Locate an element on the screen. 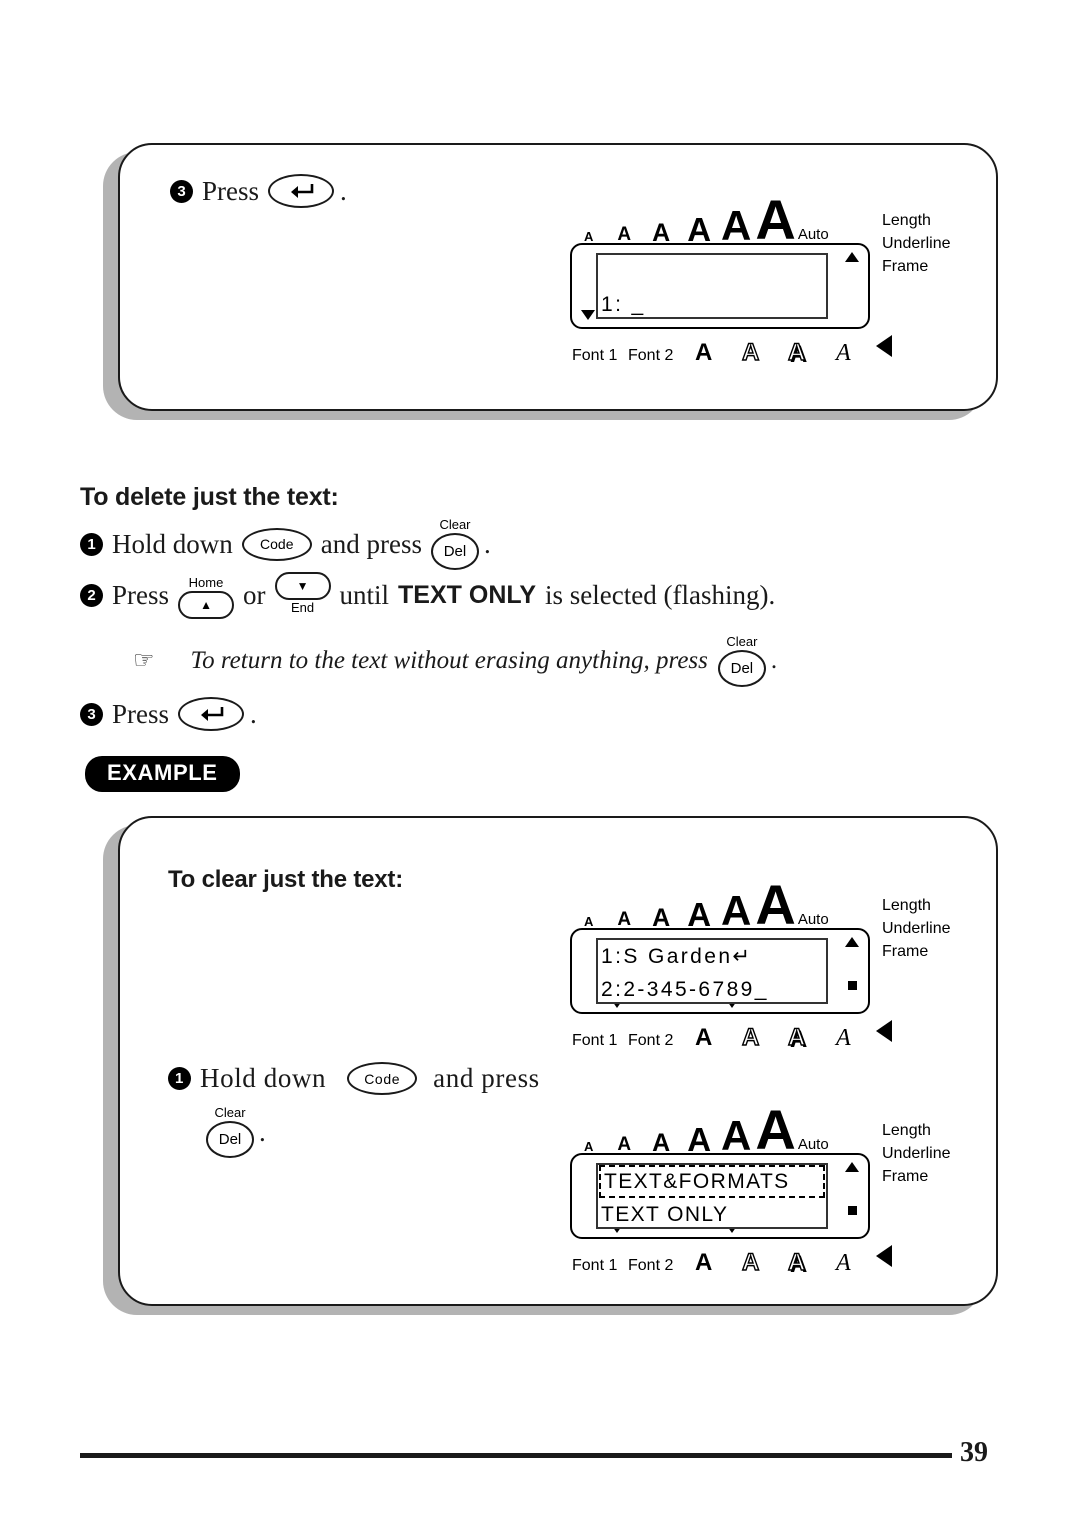 This screenshot has width=1080, height=1534. example-heading: To clear just the text: is located at coordinates (286, 879).